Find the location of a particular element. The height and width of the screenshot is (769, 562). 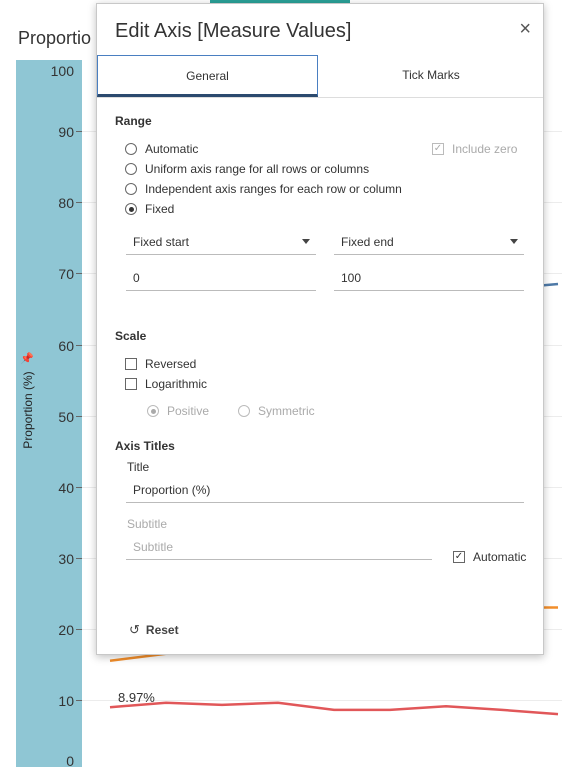

radio-symmetric: Symmetric is located at coordinates (276, 411).